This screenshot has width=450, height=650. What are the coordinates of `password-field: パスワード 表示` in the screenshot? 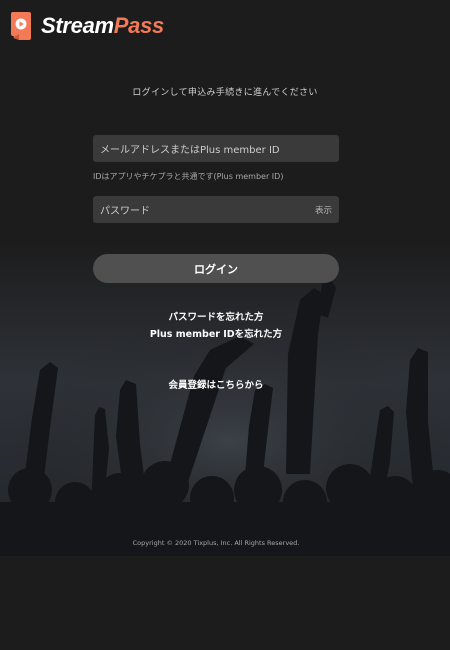 It's located at (216, 209).